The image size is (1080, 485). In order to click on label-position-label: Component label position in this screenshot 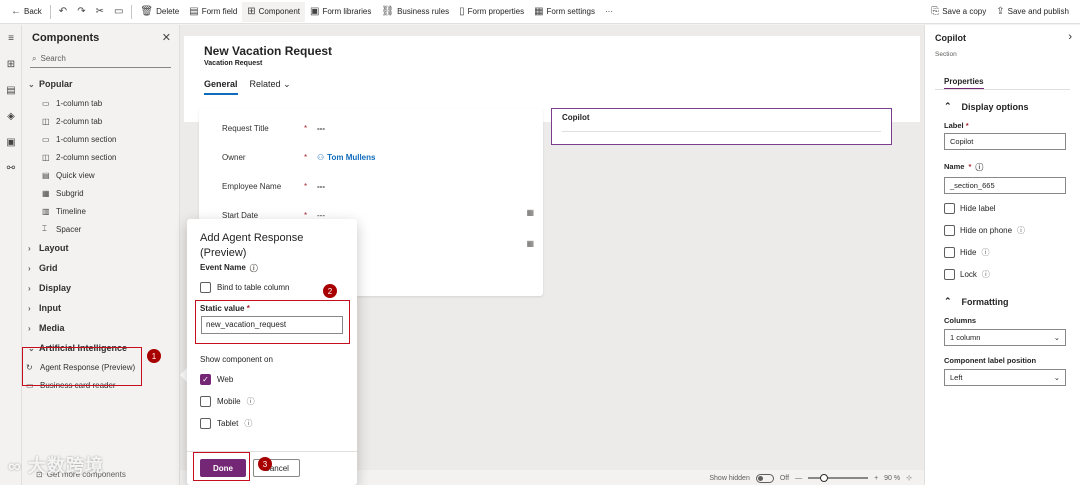, I will do `click(990, 360)`.